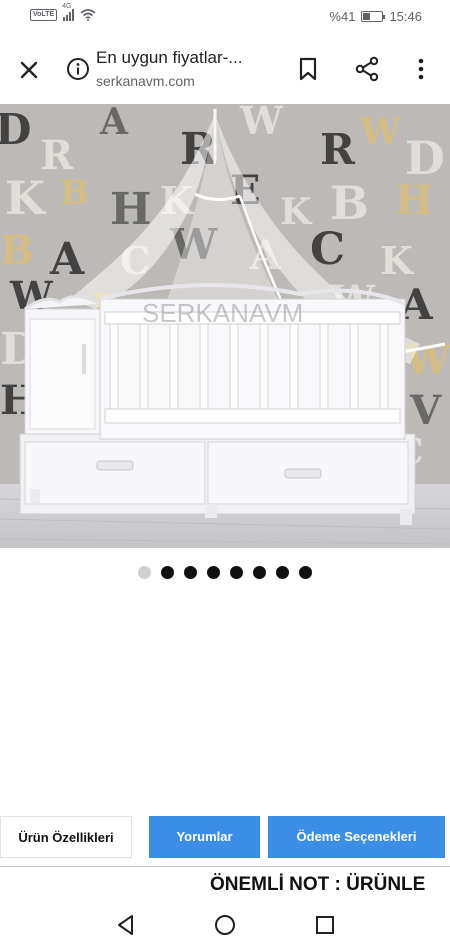  What do you see at coordinates (225, 866) in the screenshot?
I see `divider` at bounding box center [225, 866].